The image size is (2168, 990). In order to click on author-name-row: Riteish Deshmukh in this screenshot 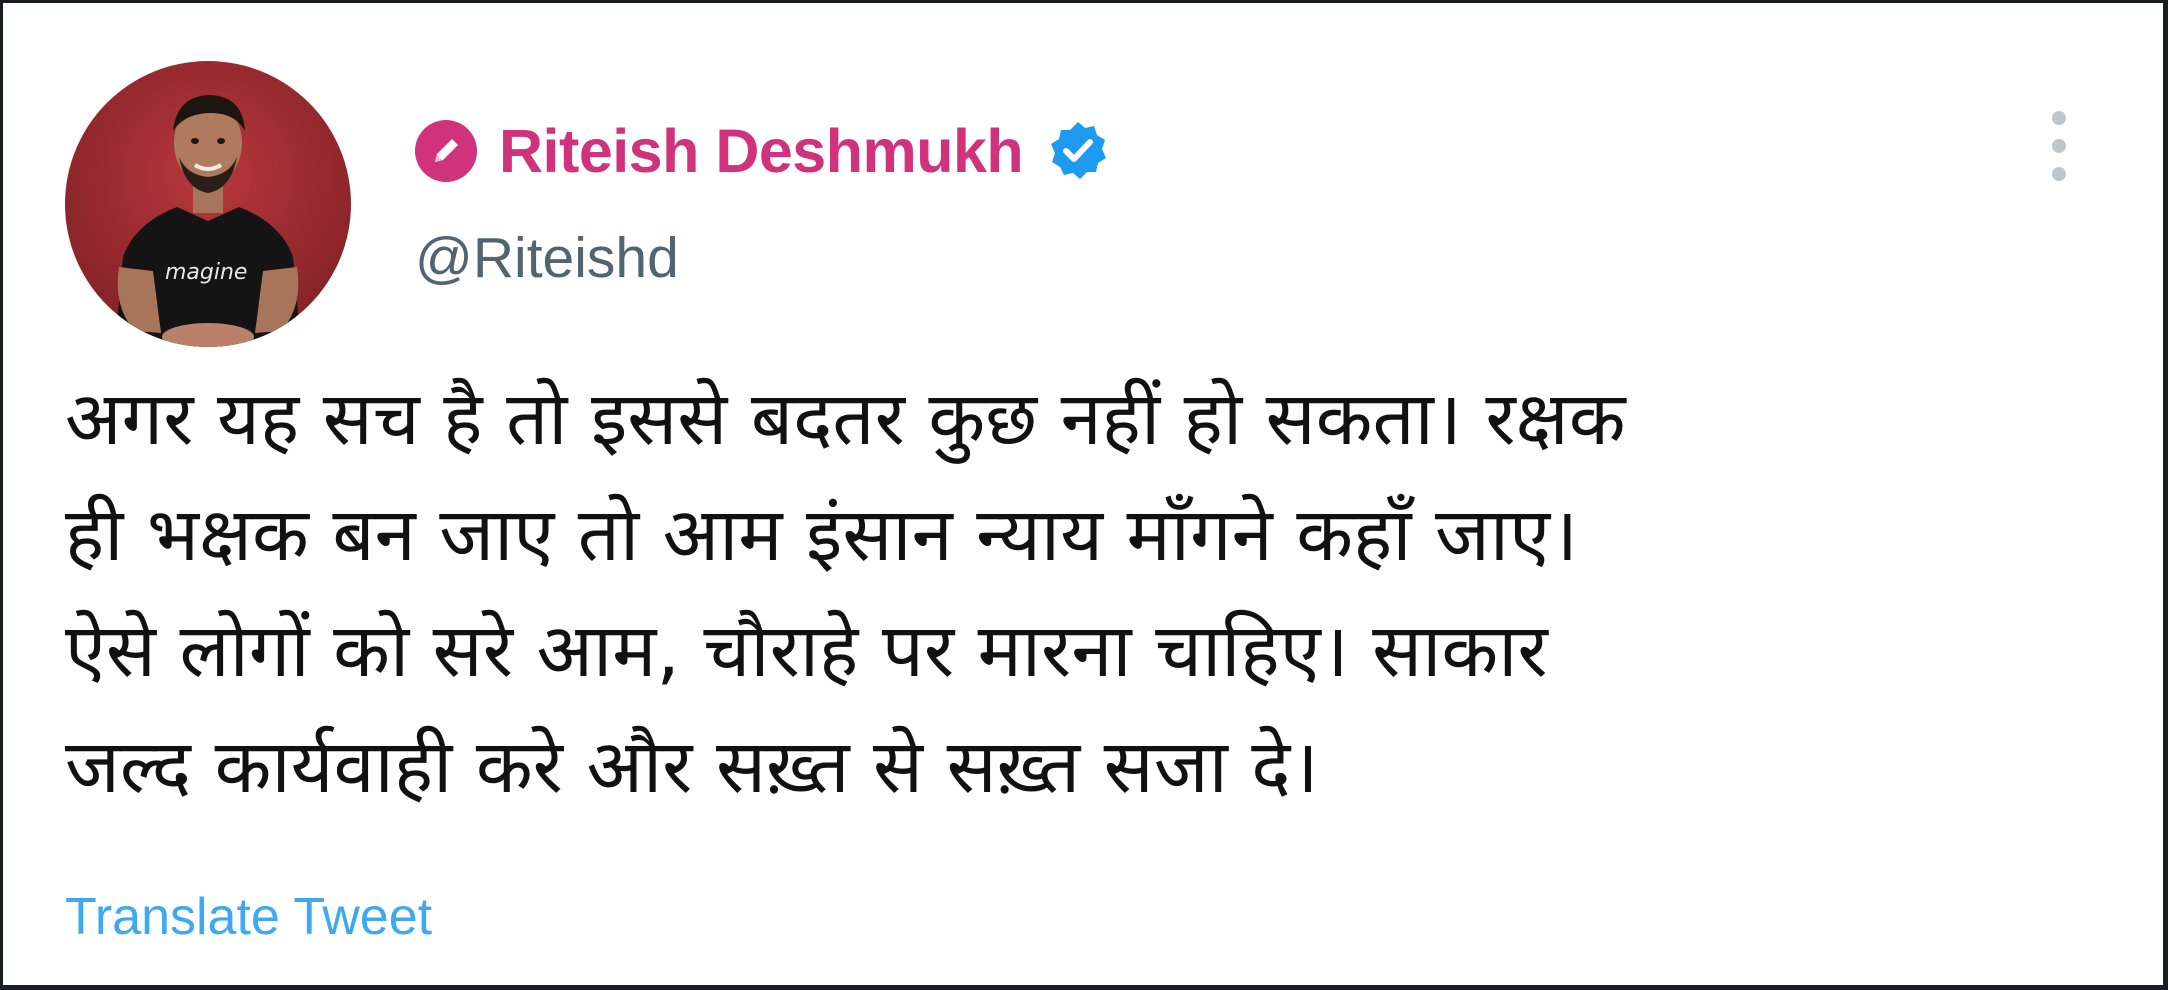, I will do `click(762, 151)`.